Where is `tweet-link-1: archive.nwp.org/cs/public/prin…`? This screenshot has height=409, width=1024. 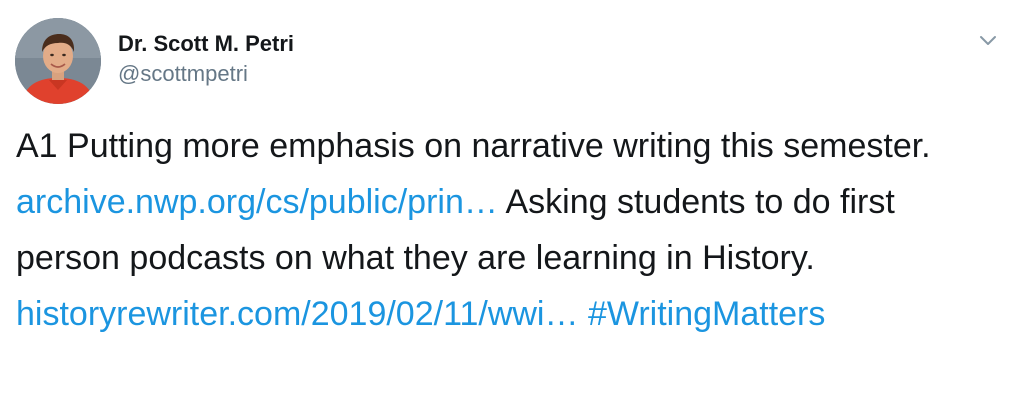
tweet-link-1: archive.nwp.org/cs/public/prin… is located at coordinates (257, 202).